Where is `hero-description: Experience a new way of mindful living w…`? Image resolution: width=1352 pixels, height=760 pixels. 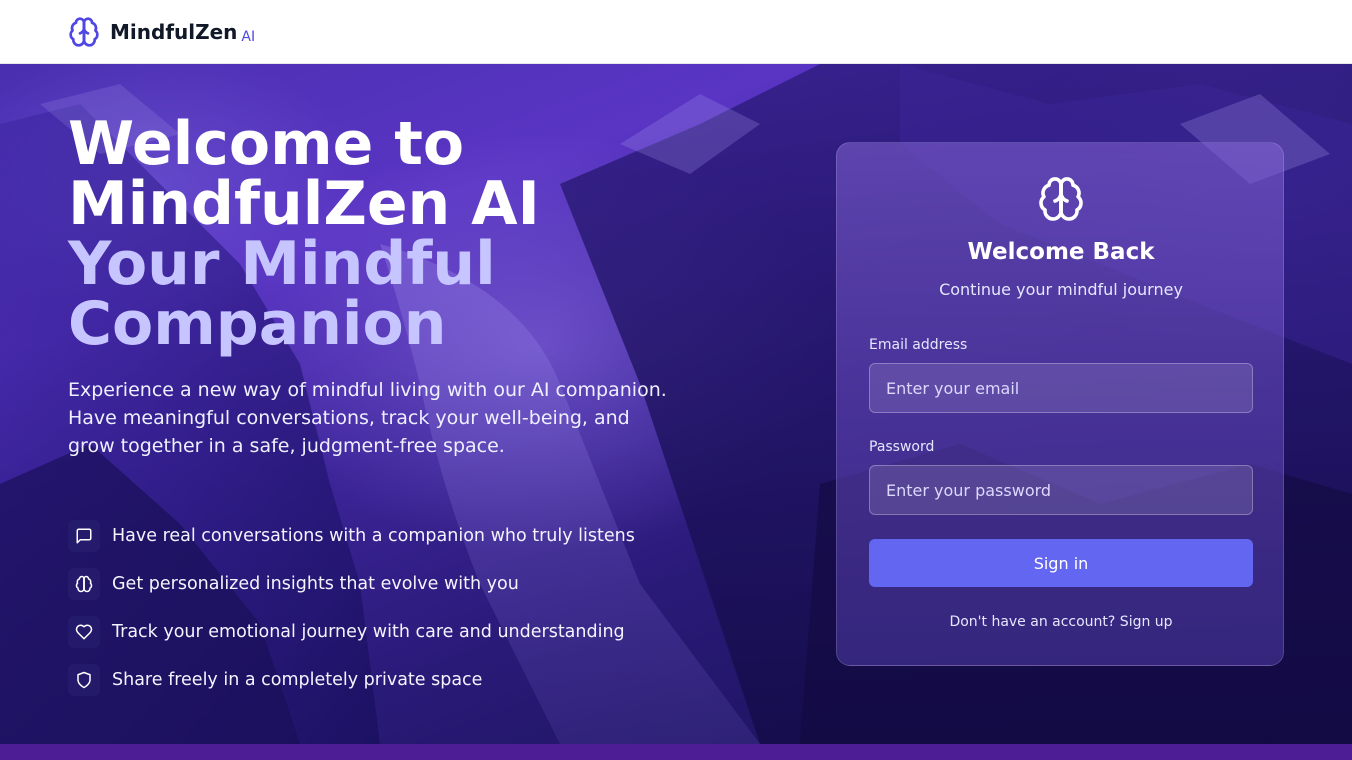
hero-description: Experience a new way of mindful living w… is located at coordinates (367, 418).